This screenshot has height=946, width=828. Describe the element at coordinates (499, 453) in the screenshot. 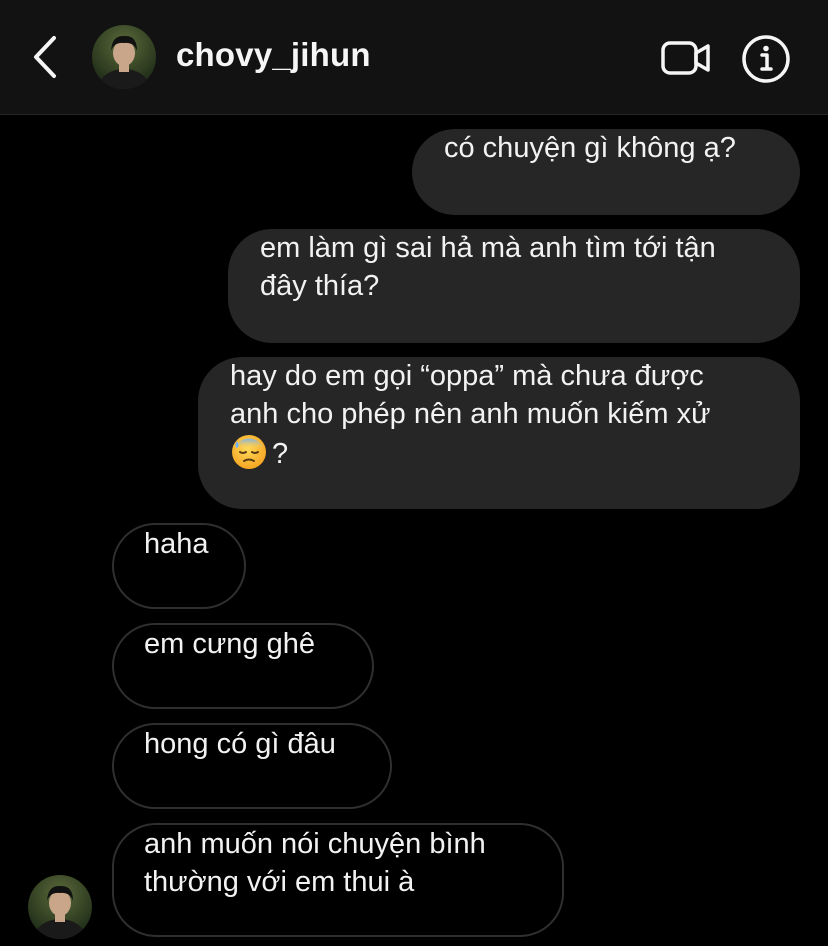

I see `message-text-last-line: ?` at that location.